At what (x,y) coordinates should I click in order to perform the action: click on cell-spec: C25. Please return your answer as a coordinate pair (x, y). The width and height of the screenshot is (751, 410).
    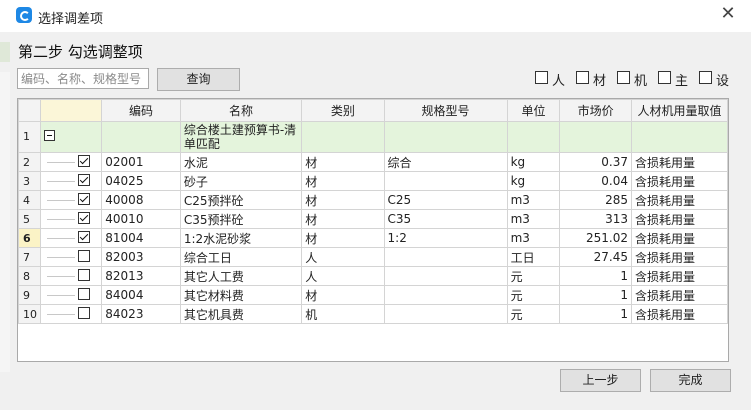
    Looking at the image, I should click on (445, 200).